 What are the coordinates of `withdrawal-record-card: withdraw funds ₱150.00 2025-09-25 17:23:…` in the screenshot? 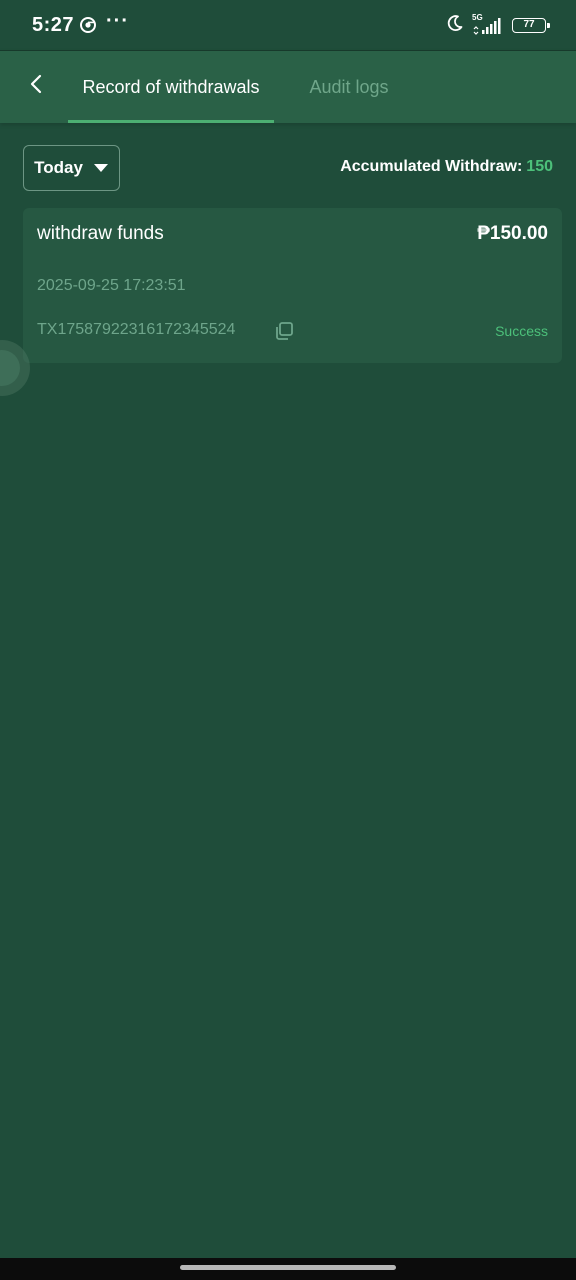 It's located at (292, 285).